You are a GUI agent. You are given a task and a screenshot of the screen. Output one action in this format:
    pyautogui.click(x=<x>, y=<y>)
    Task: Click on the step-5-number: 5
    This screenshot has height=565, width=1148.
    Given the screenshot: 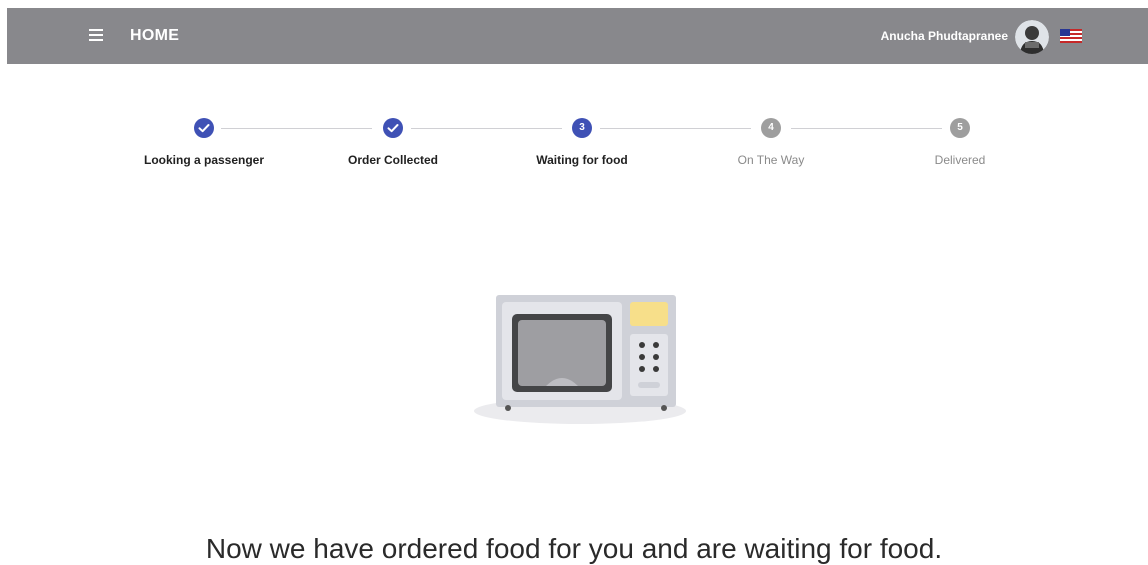 What is the action you would take?
    pyautogui.click(x=960, y=128)
    